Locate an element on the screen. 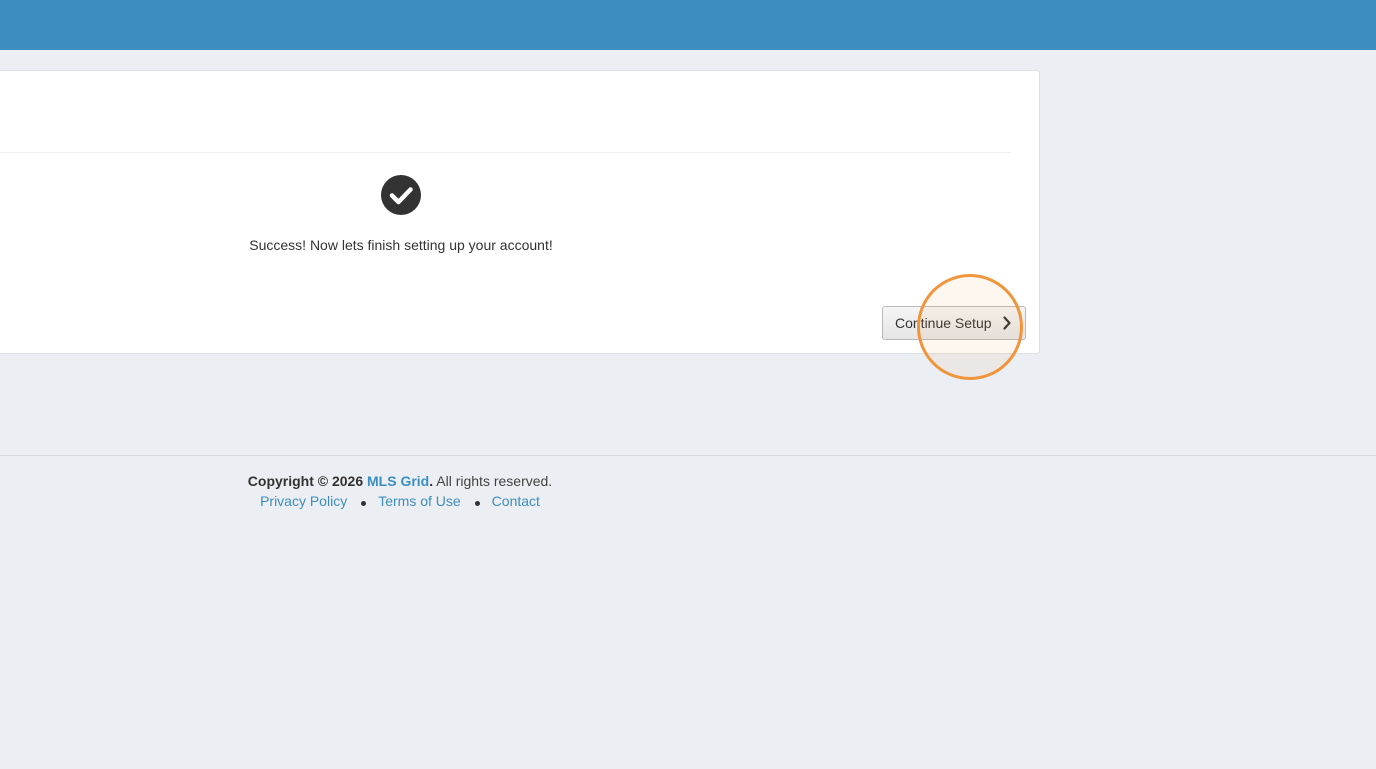 This screenshot has height=769, width=1376. chevron-right-icon is located at coordinates (1006, 323).